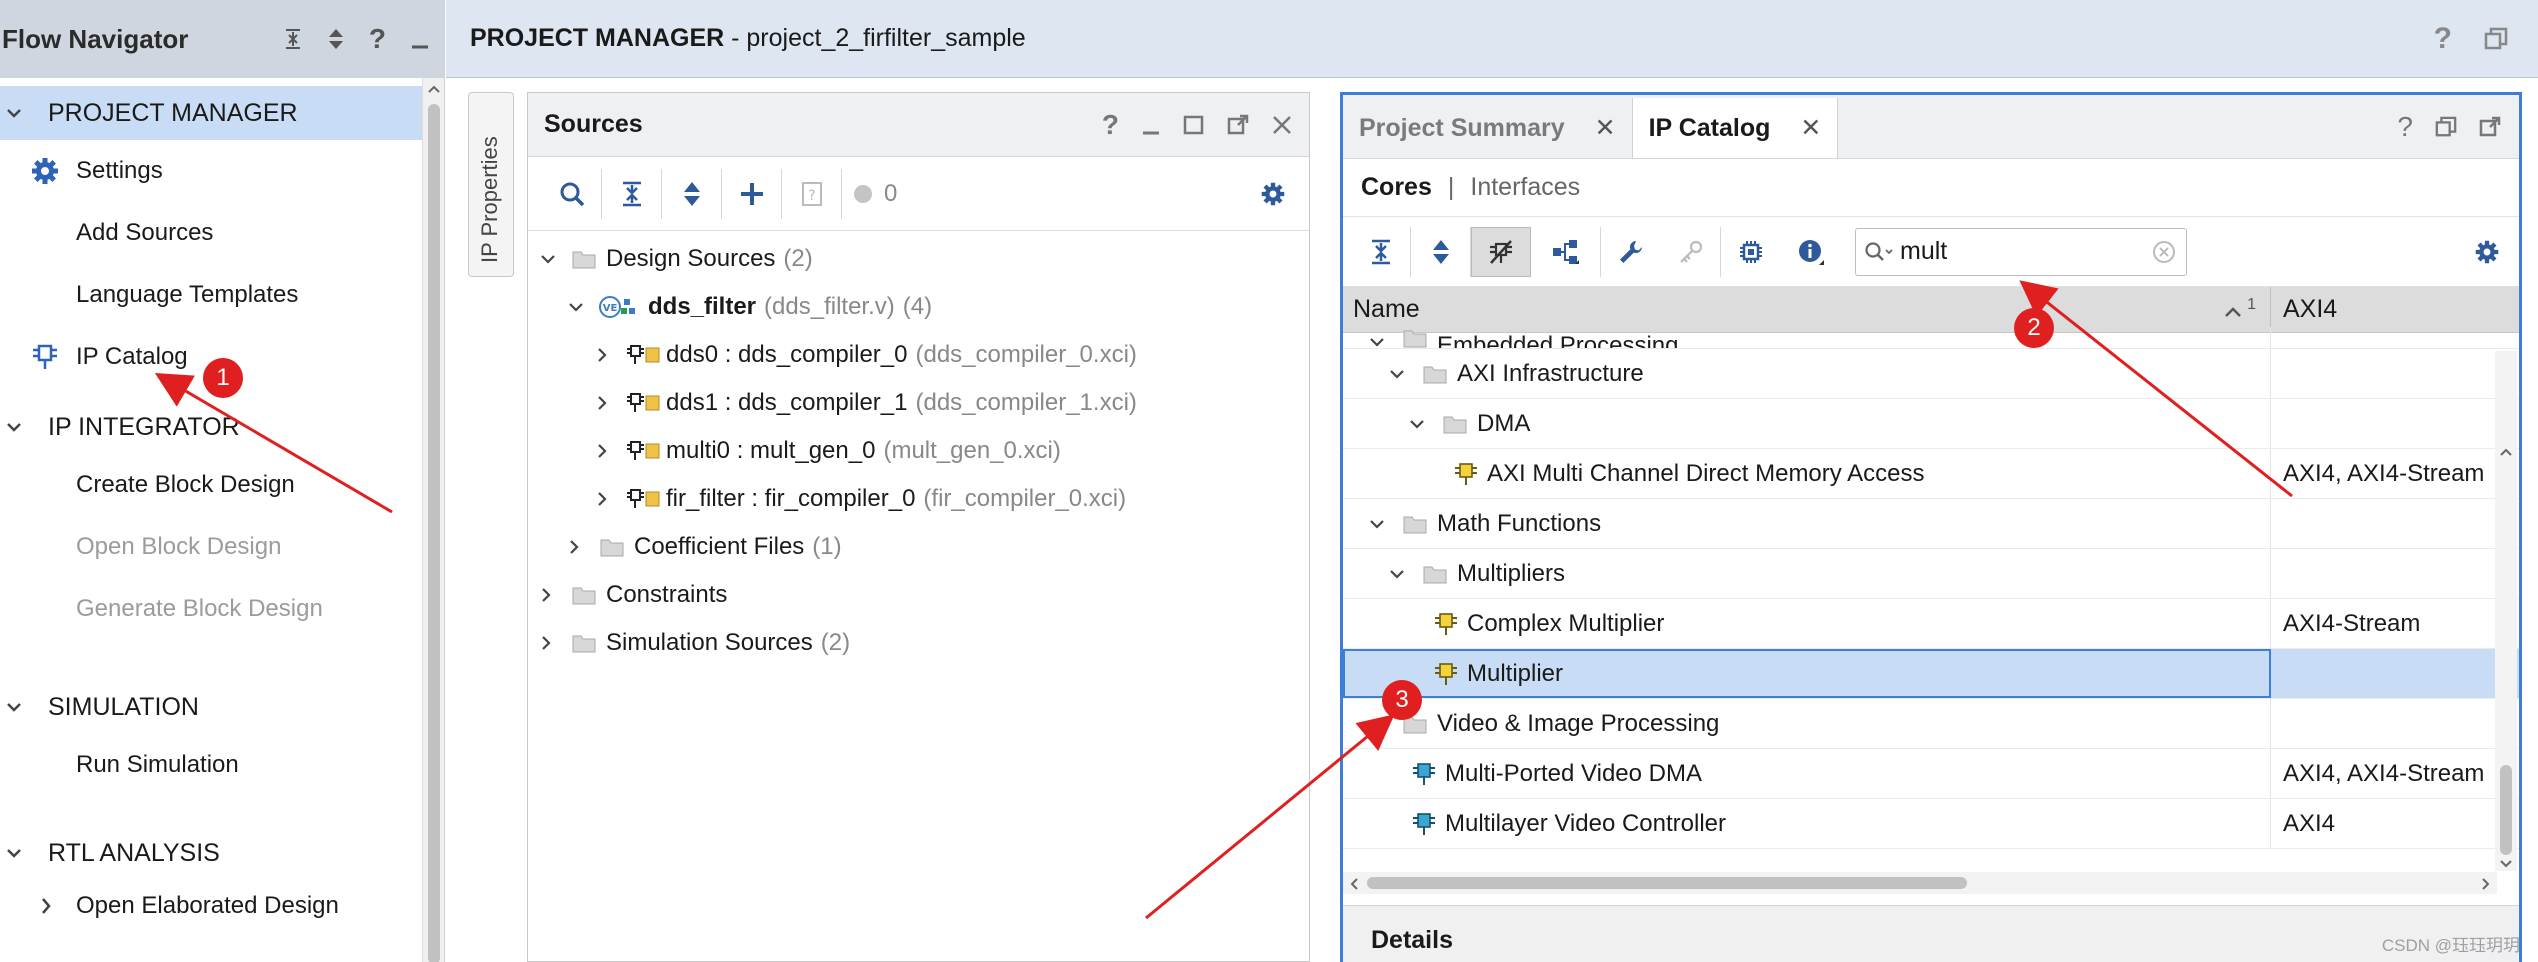 The width and height of the screenshot is (2538, 962). Describe the element at coordinates (222, 295) in the screenshot. I see `nav-item-language-templates: Language Templates` at that location.